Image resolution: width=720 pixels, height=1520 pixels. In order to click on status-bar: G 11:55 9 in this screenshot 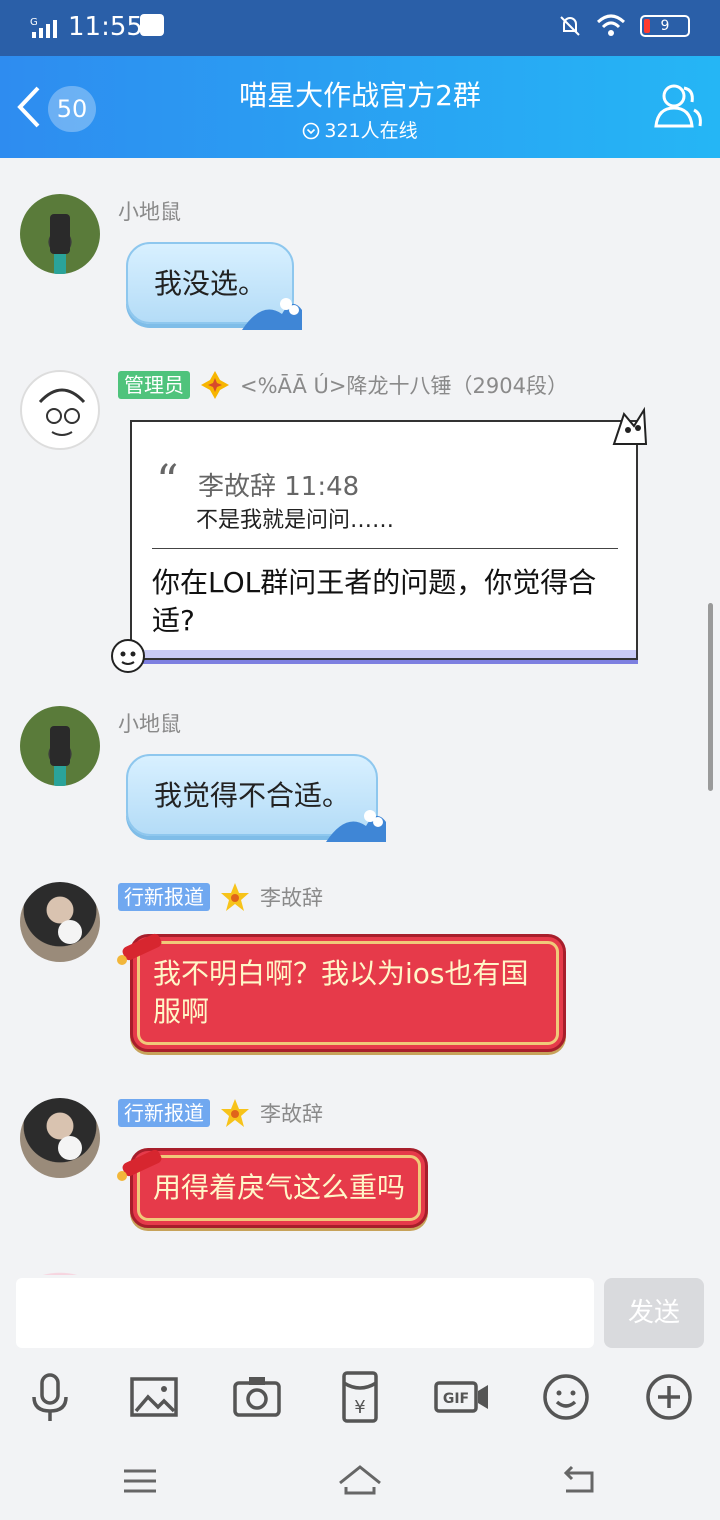, I will do `click(360, 28)`.